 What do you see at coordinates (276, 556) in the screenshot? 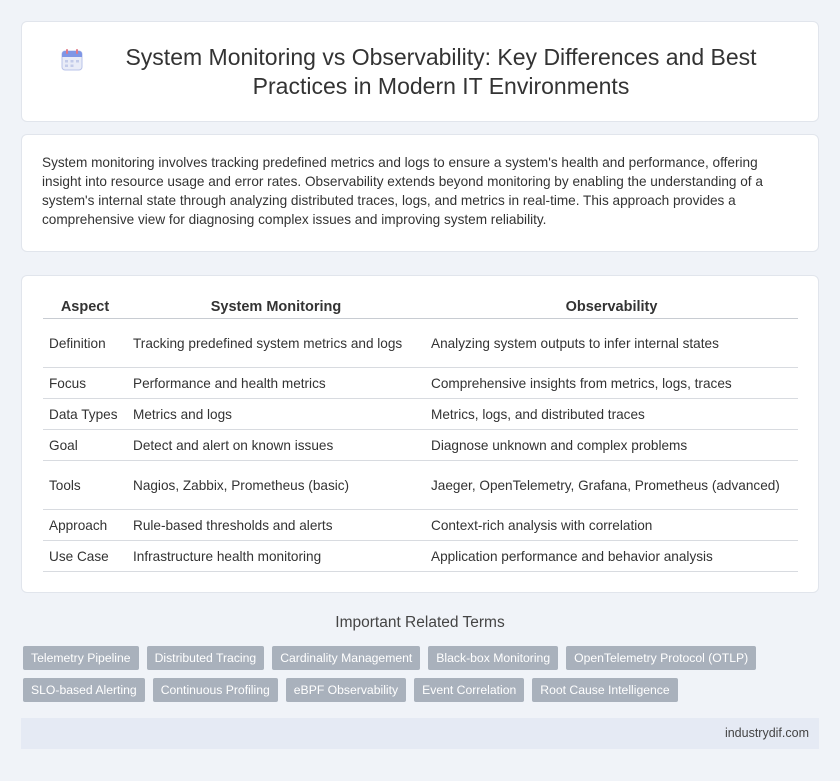
I see `monitoring-cell: Infrastructure health monitoring` at bounding box center [276, 556].